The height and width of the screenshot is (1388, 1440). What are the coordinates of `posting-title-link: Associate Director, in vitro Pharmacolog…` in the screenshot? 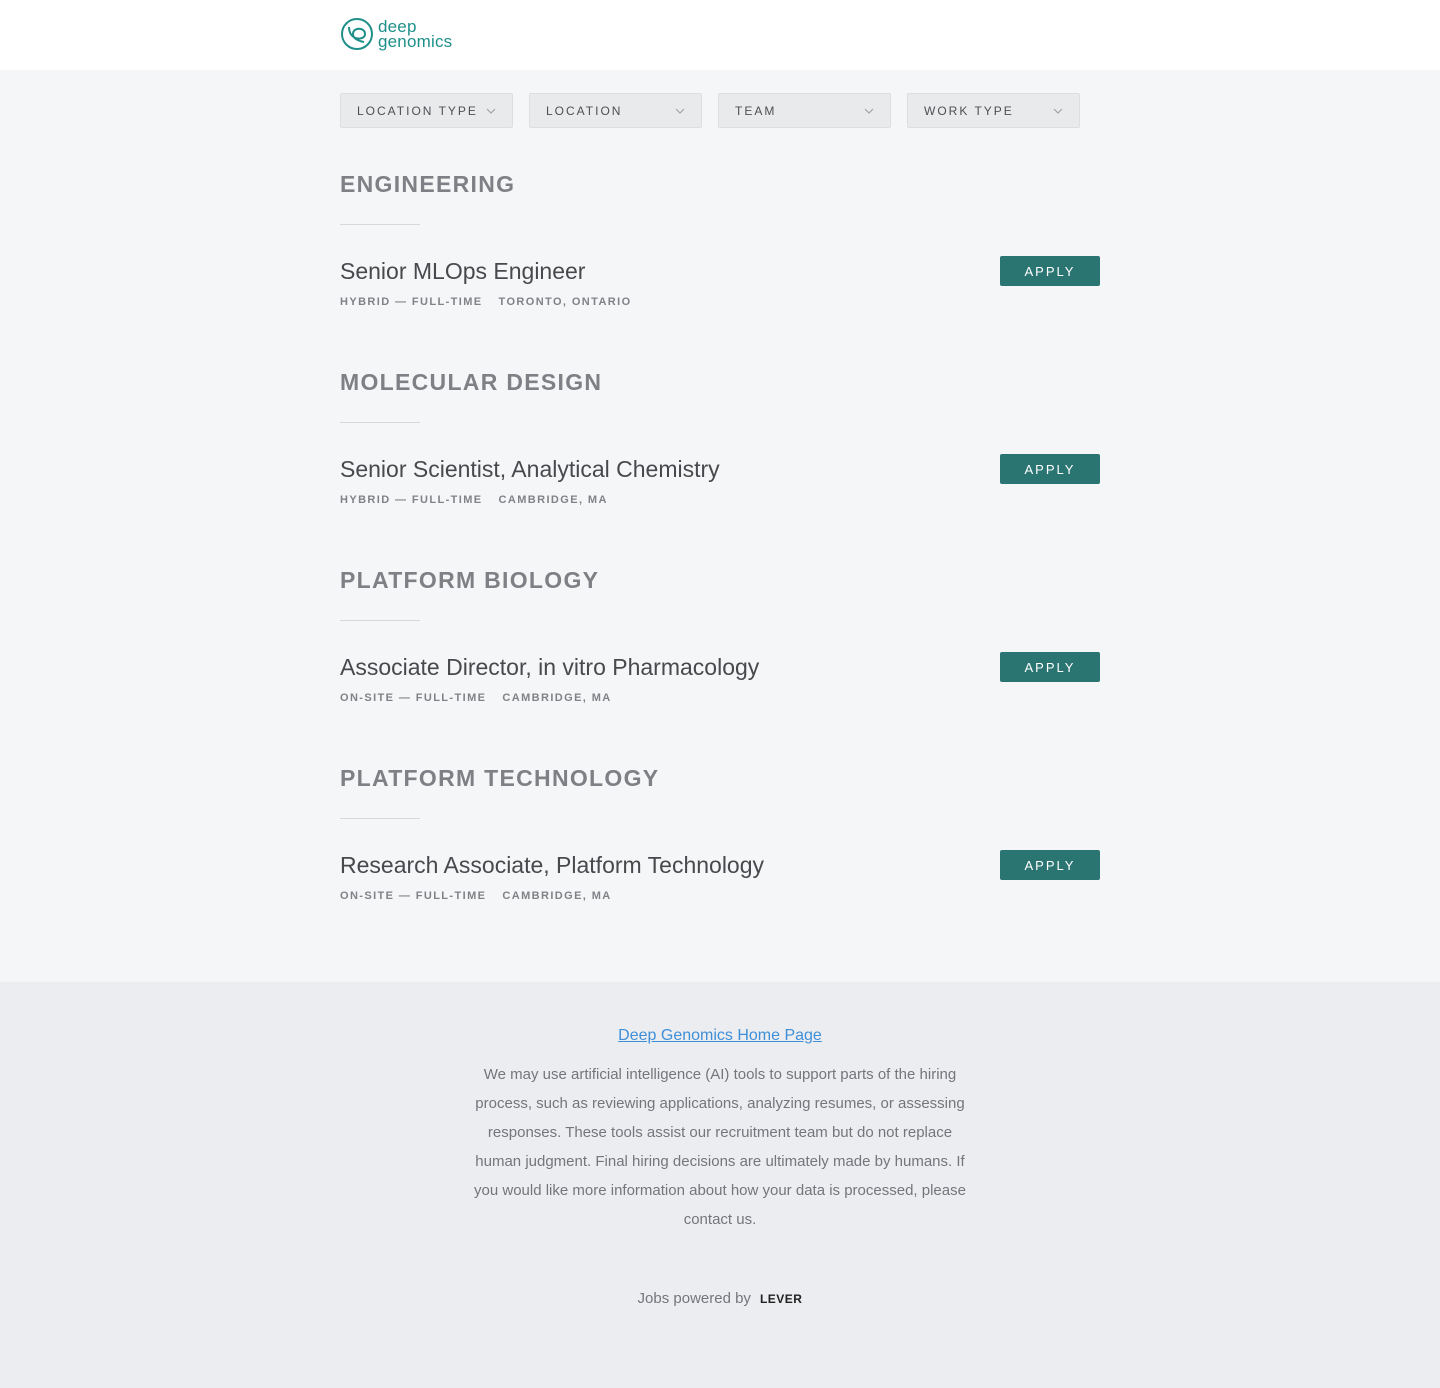 It's located at (549, 667).